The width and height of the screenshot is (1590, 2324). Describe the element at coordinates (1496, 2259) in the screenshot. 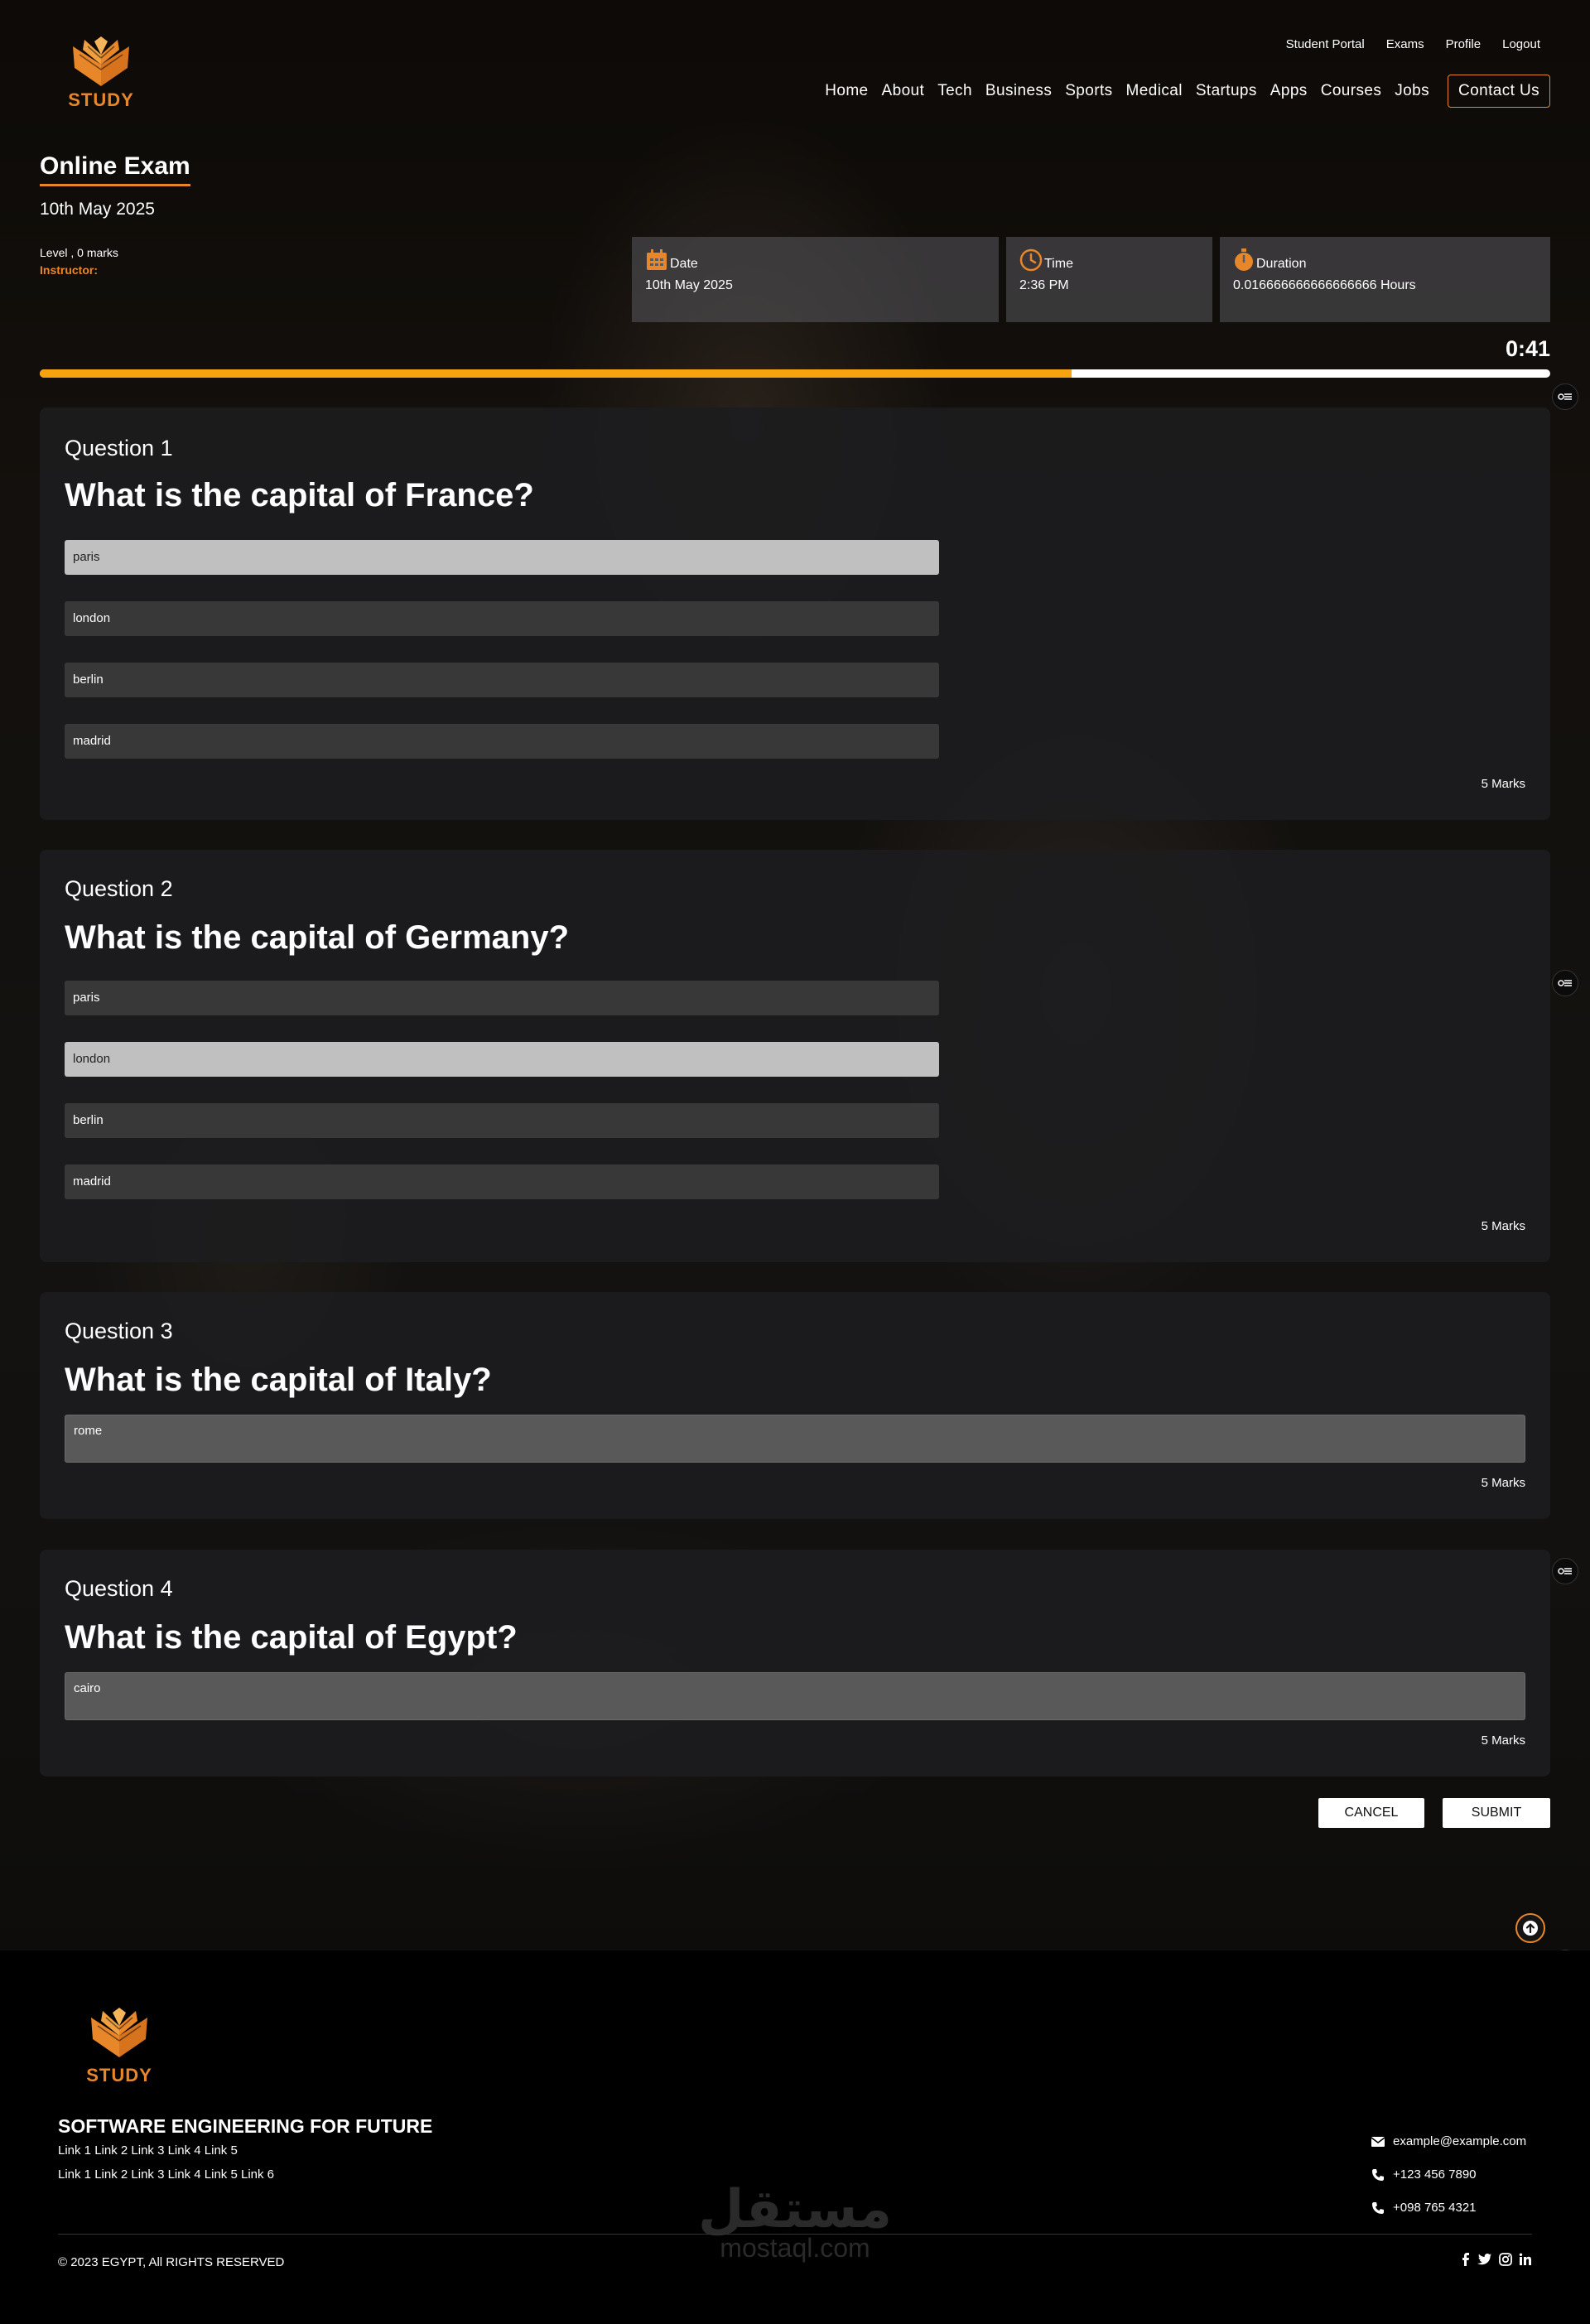

I see `social-links` at that location.